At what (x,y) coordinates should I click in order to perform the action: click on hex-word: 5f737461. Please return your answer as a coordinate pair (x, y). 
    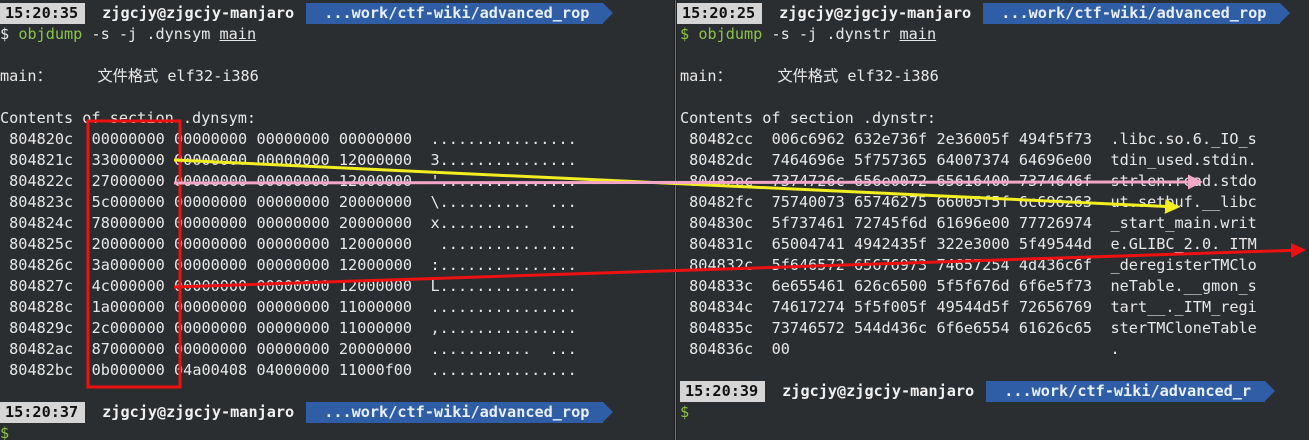
    Looking at the image, I should click on (808, 223).